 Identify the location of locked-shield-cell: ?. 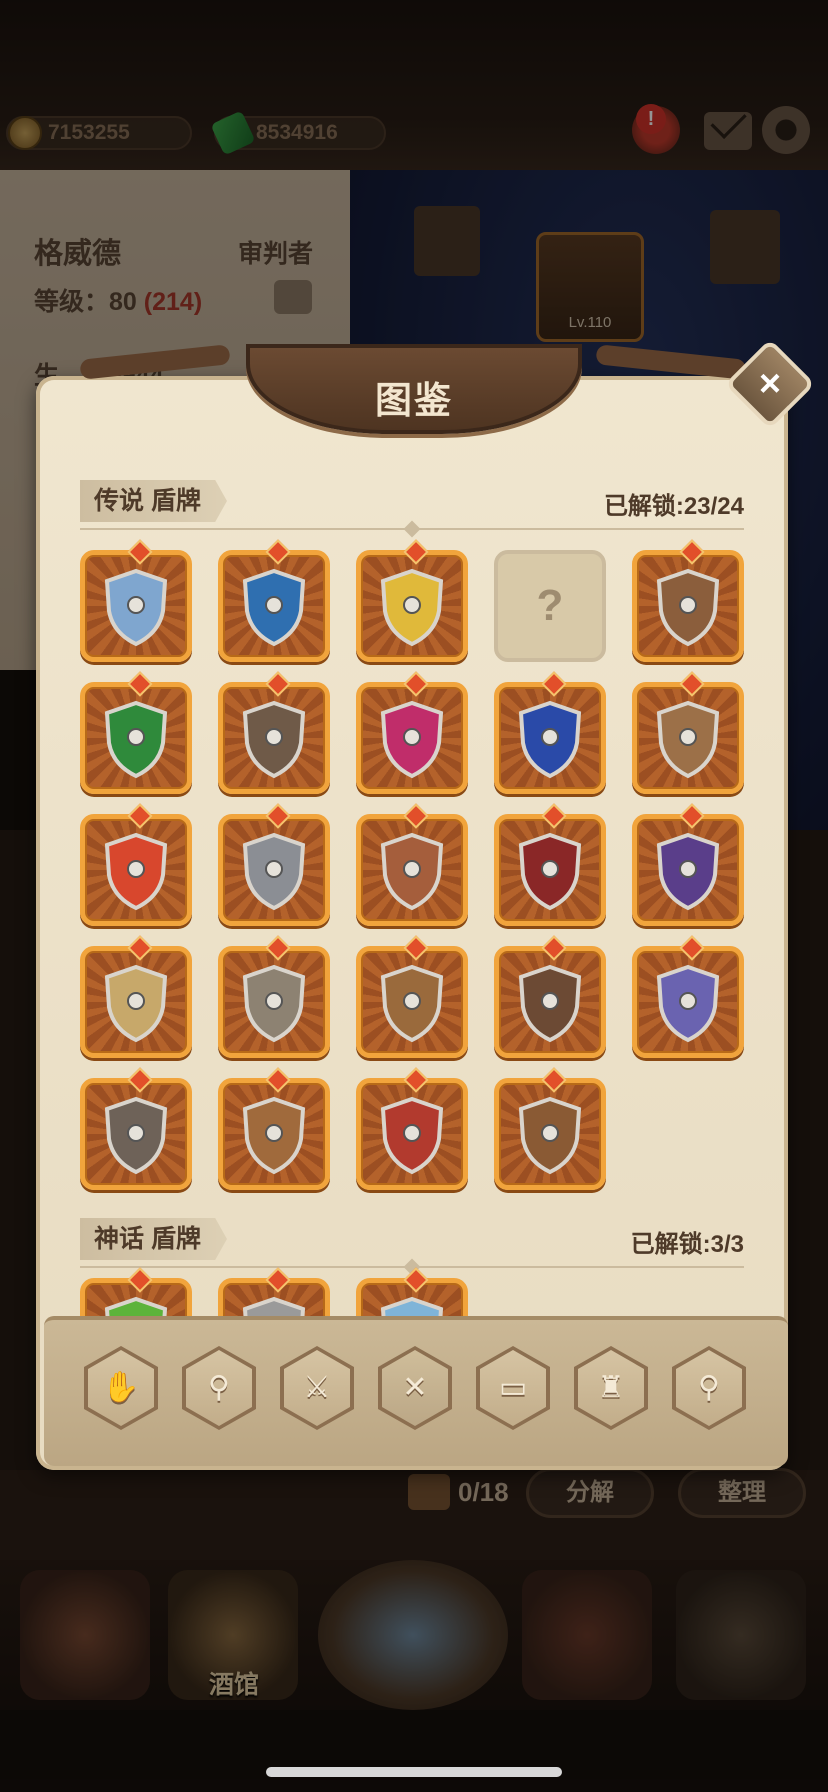
(550, 606).